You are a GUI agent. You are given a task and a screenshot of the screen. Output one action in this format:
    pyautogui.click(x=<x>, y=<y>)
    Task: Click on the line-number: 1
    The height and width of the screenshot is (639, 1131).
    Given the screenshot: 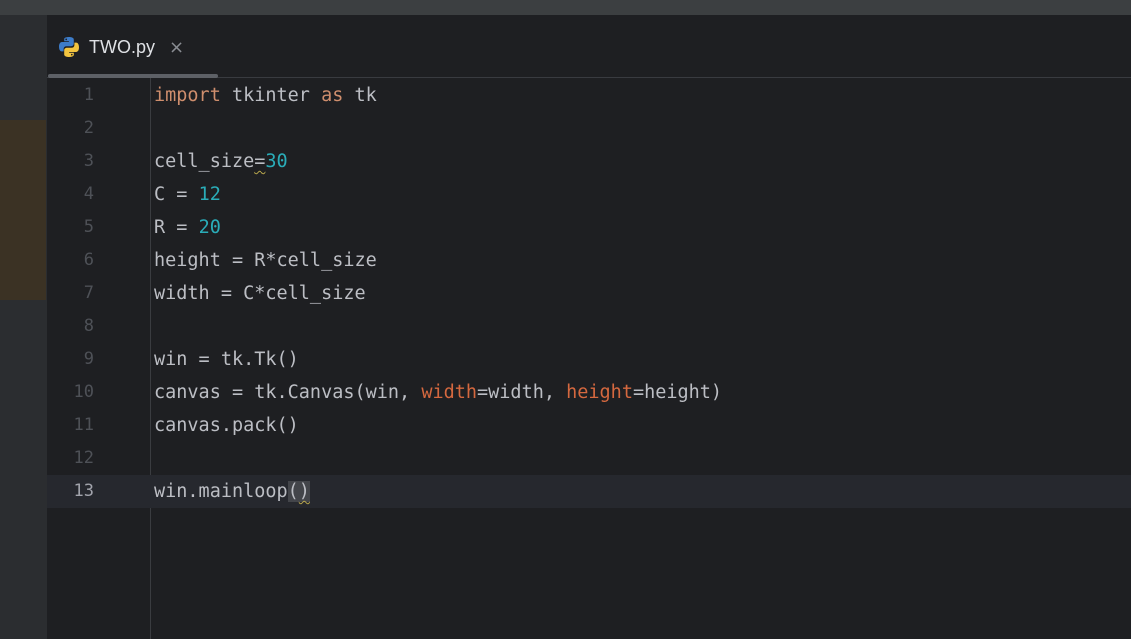 What is the action you would take?
    pyautogui.click(x=88, y=95)
    